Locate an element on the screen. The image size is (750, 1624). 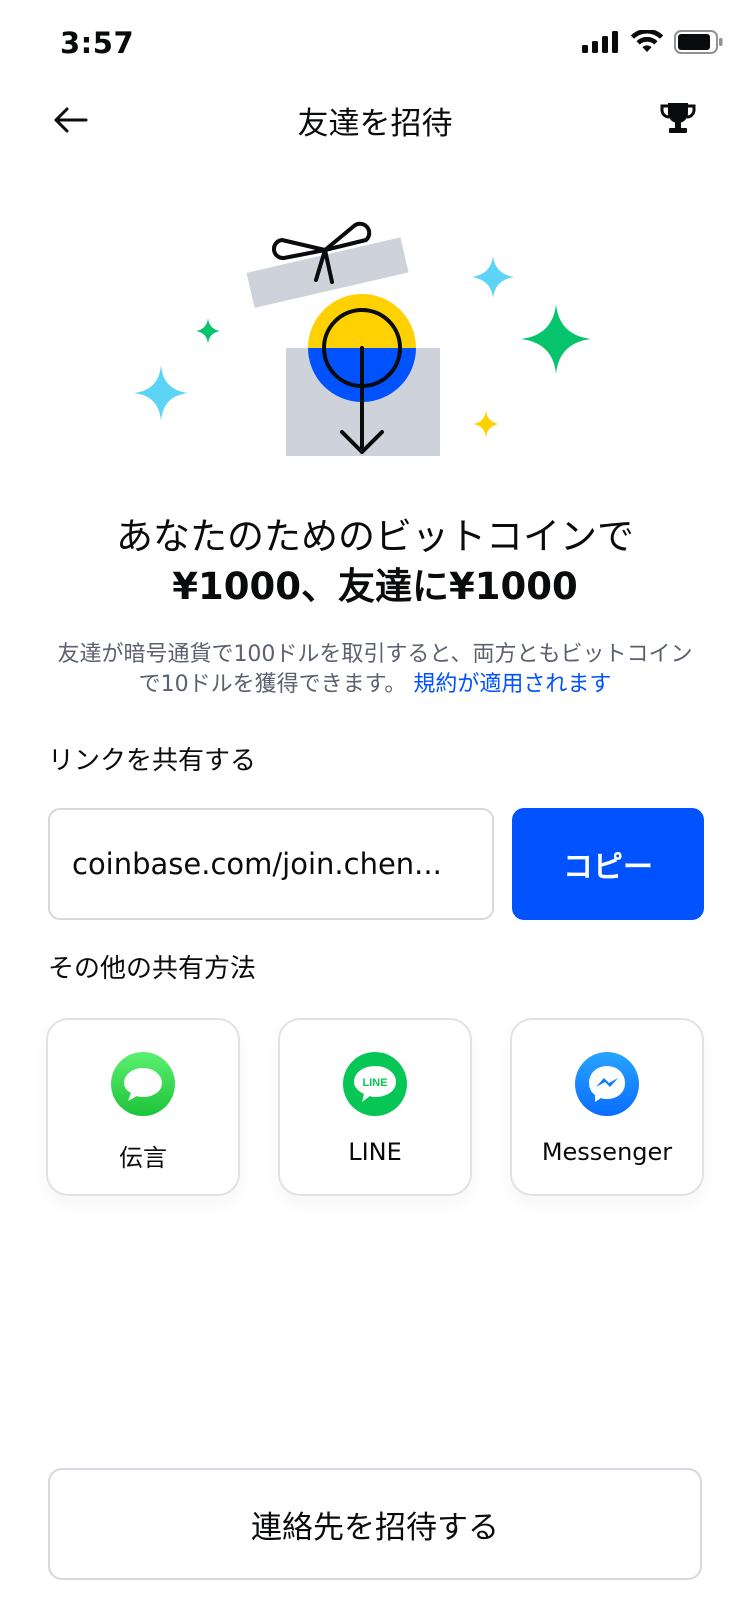
copy-button: コピー is located at coordinates (608, 864).